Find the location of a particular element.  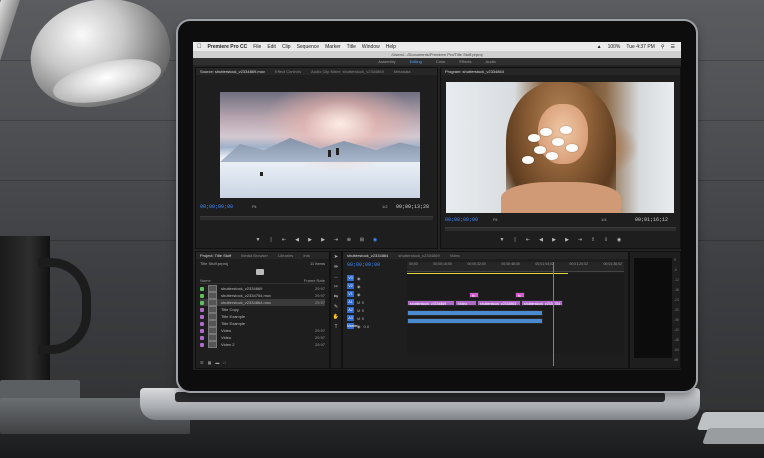

source-resolution-select: 1/2 is located at coordinates (385, 206).